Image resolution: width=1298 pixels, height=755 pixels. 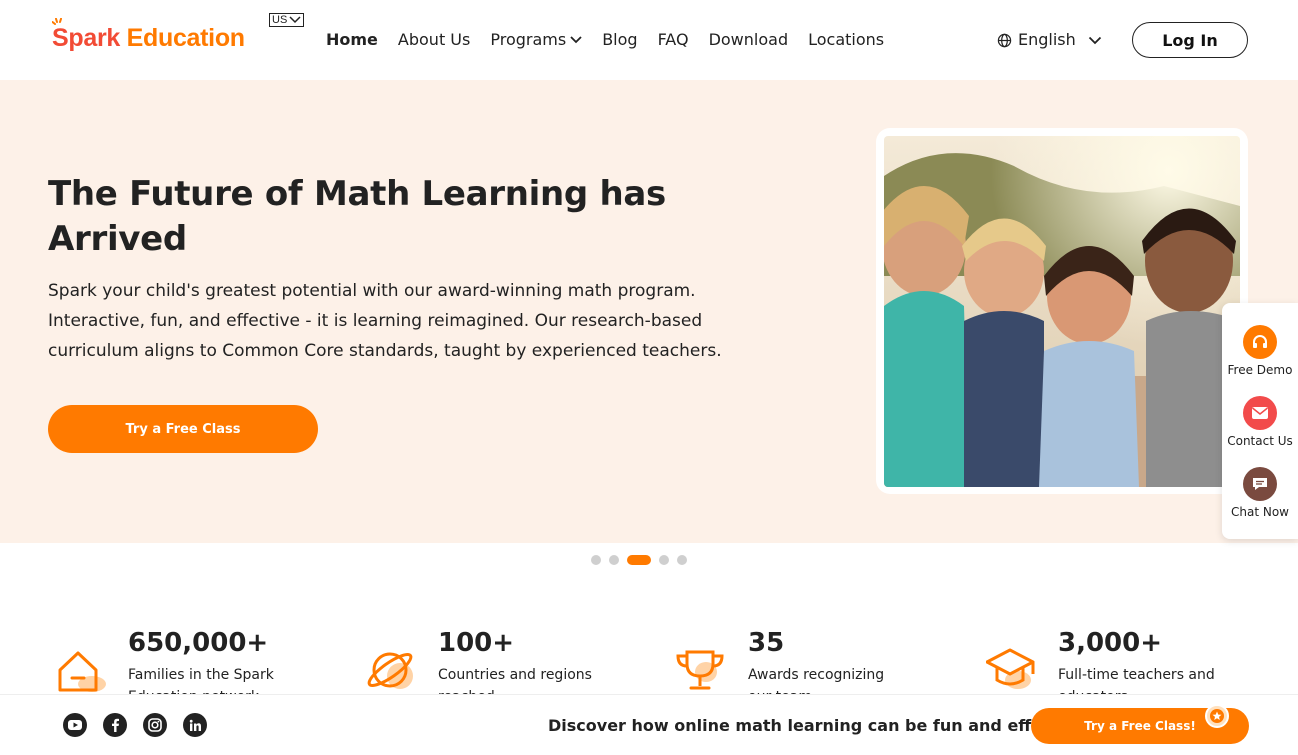 What do you see at coordinates (201, 680) in the screenshot?
I see `stat-text: Families in the Spark Education network` at bounding box center [201, 680].